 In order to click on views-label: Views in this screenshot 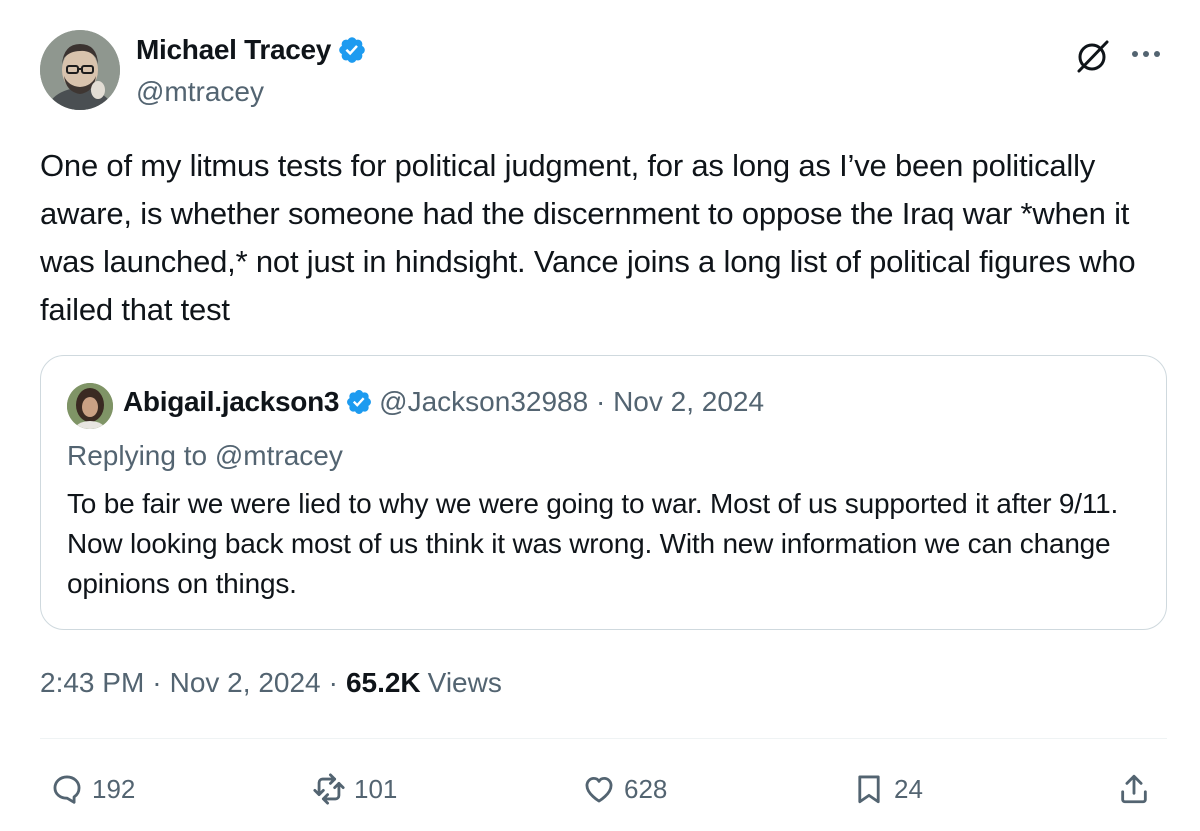, I will do `click(464, 682)`.